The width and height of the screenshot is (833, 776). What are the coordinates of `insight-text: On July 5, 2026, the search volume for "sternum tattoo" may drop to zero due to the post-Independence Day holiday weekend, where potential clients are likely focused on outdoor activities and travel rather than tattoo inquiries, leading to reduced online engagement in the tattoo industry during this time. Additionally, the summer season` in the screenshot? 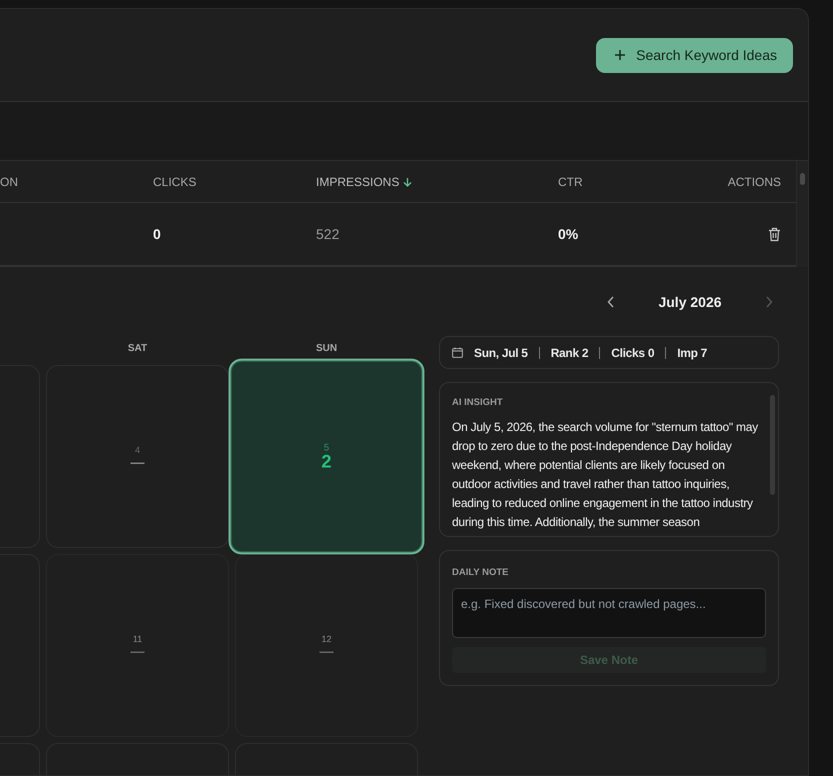 It's located at (605, 475).